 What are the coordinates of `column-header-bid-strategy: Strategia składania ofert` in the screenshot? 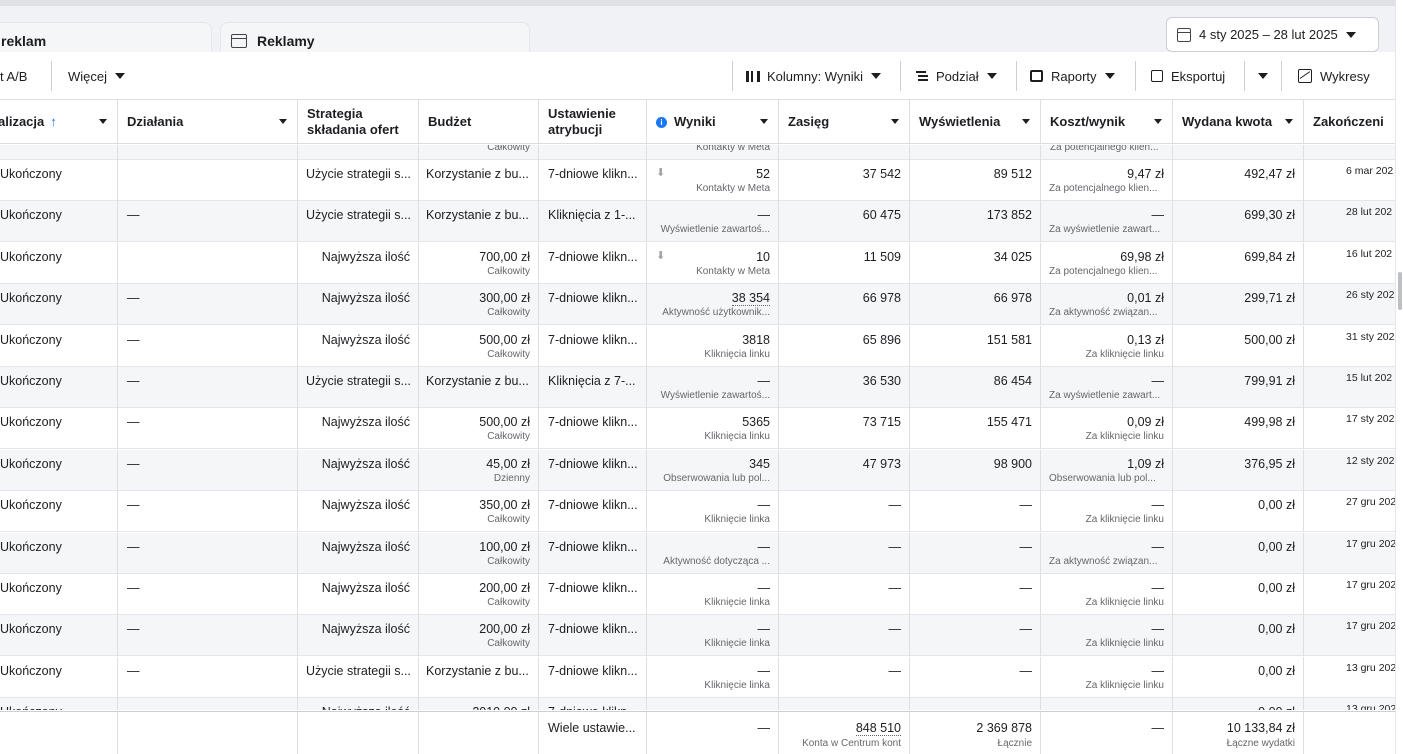 It's located at (358, 122).